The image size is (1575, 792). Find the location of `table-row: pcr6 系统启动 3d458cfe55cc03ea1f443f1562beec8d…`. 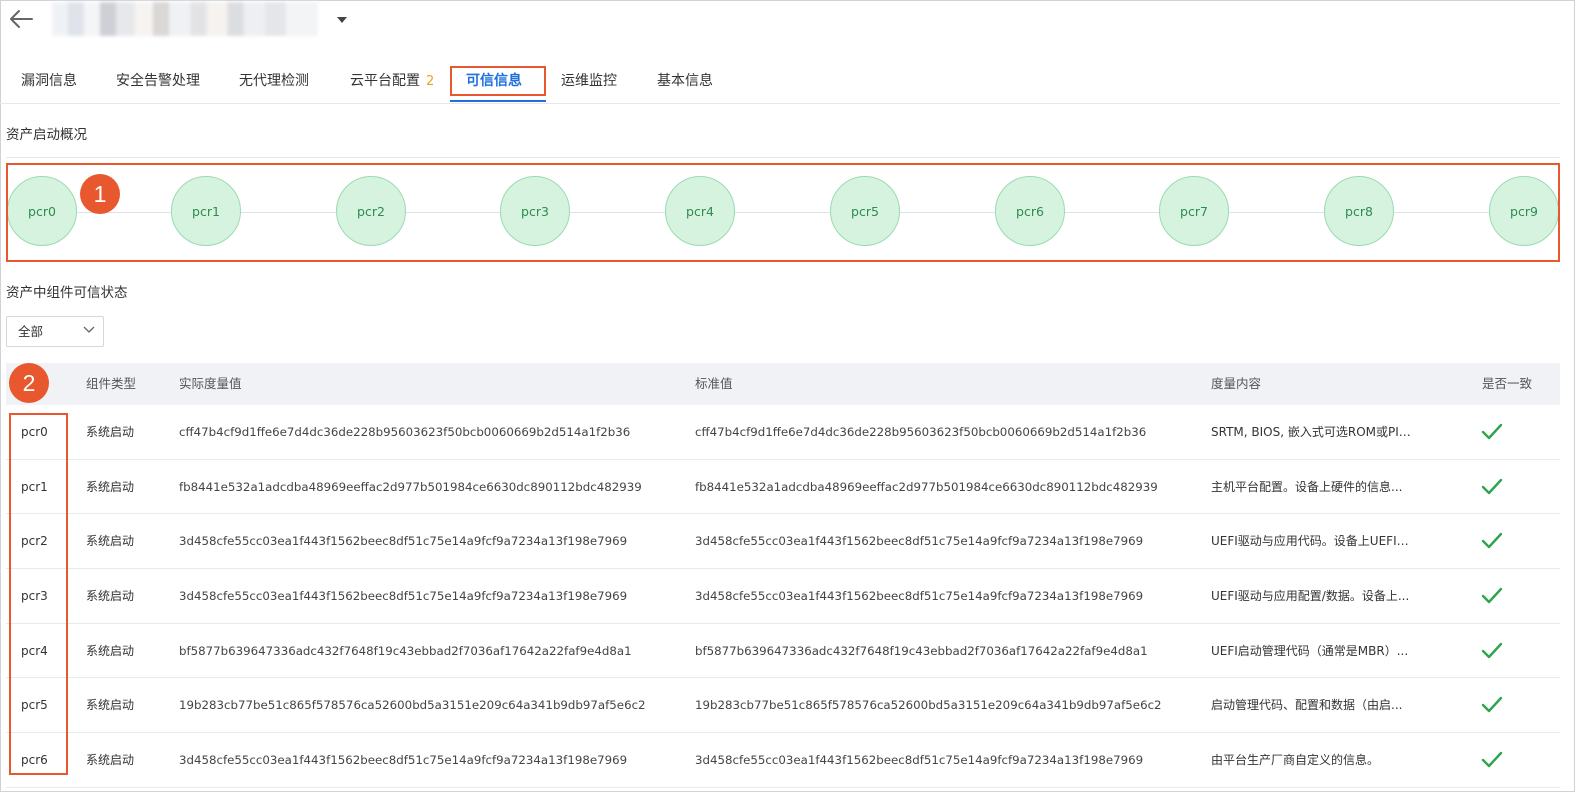

table-row: pcr6 系统启动 3d458cfe55cc03ea1f443f1562beec8d… is located at coordinates (783, 760).